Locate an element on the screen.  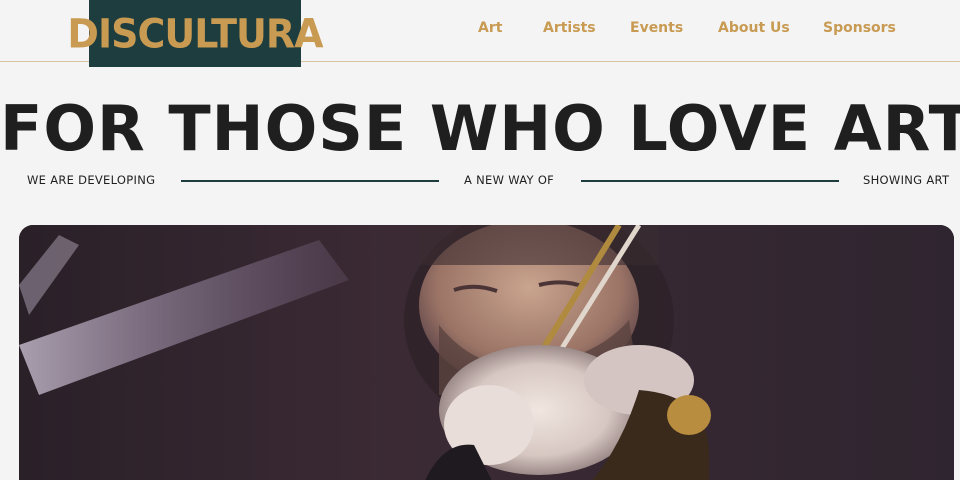
nav-link-about-us: About Us is located at coordinates (754, 28).